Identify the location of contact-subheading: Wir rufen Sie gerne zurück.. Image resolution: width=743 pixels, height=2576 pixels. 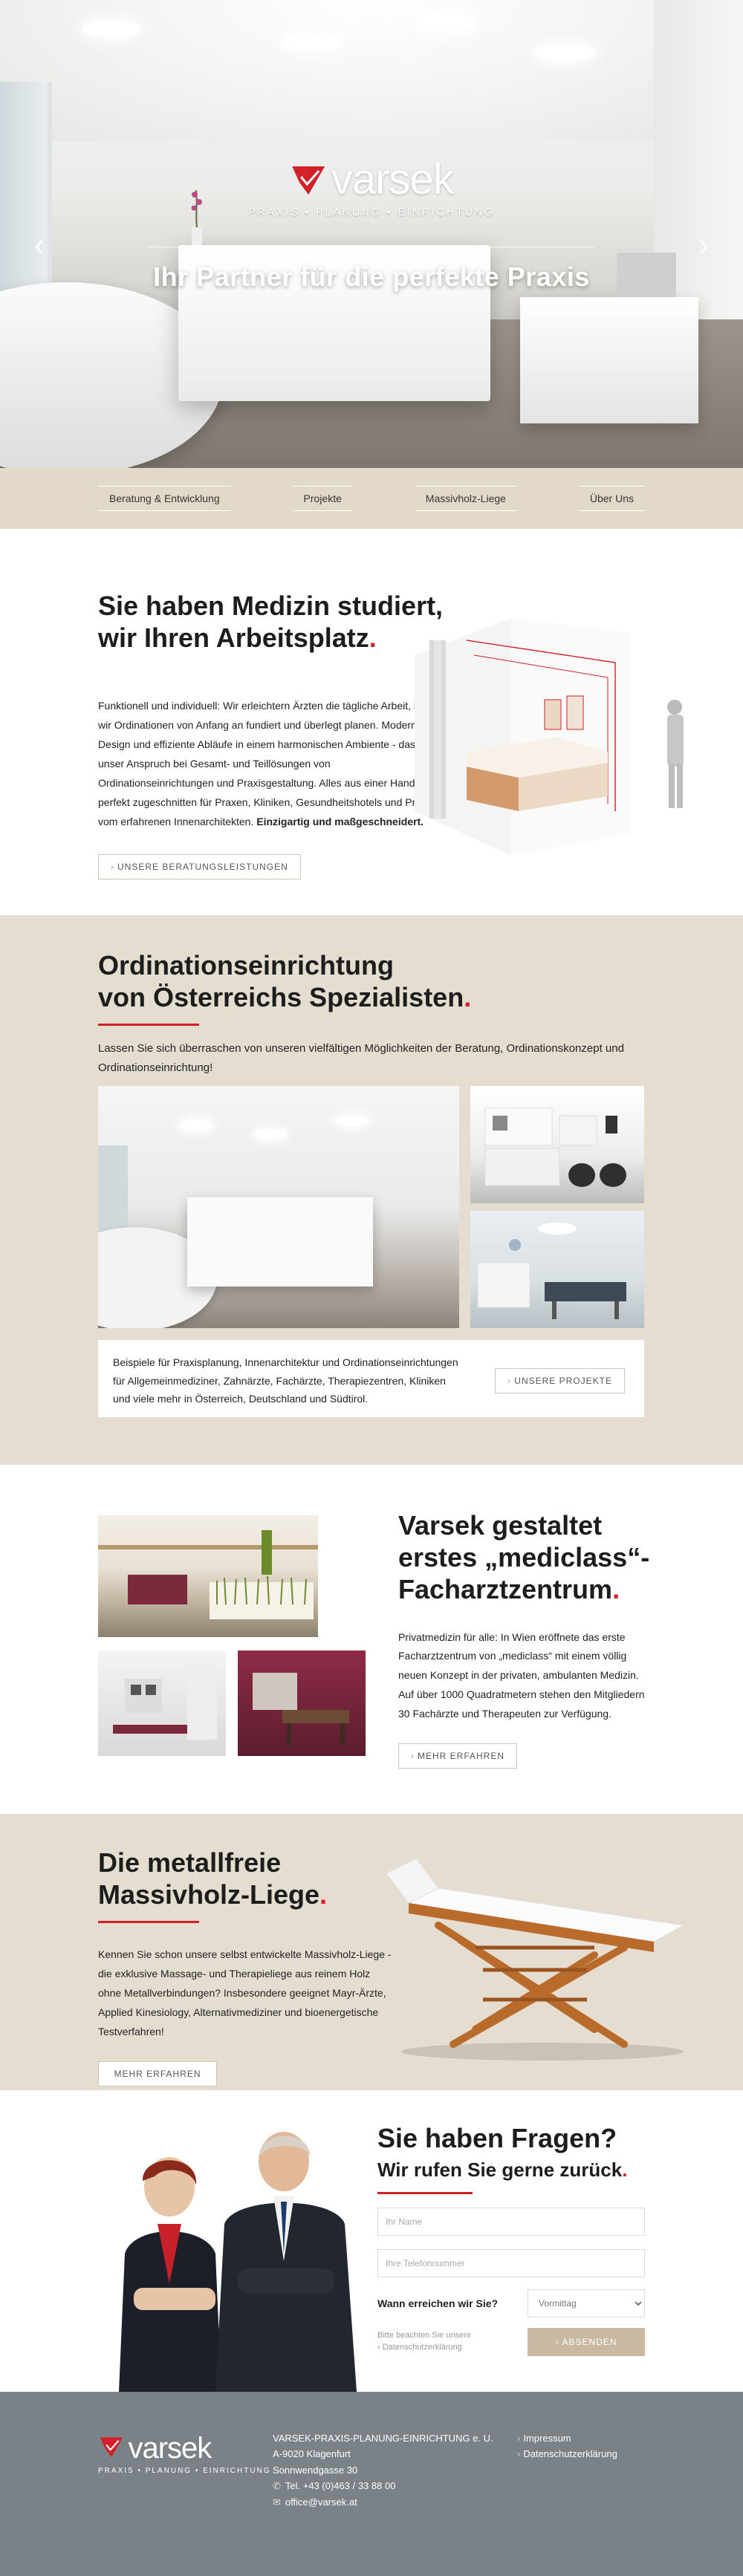
(511, 2170).